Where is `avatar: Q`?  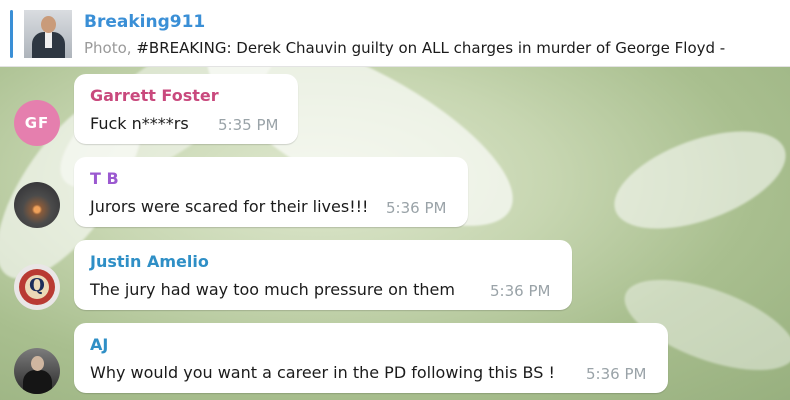 avatar: Q is located at coordinates (37, 287).